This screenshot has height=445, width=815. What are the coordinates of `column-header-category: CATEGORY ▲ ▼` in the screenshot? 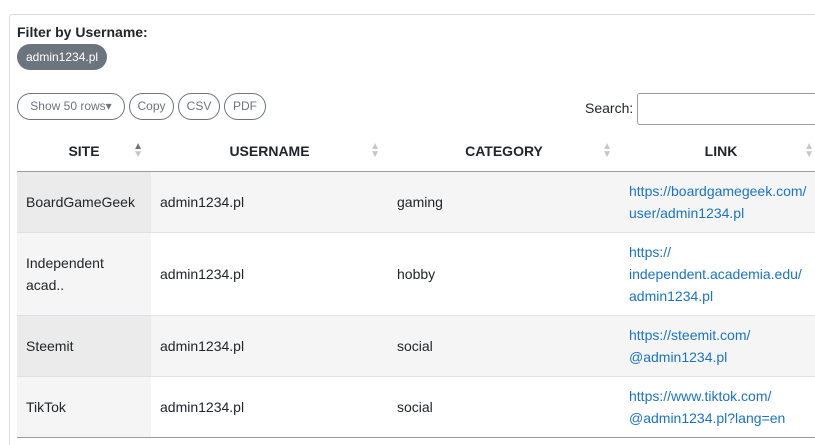 It's located at (504, 151).